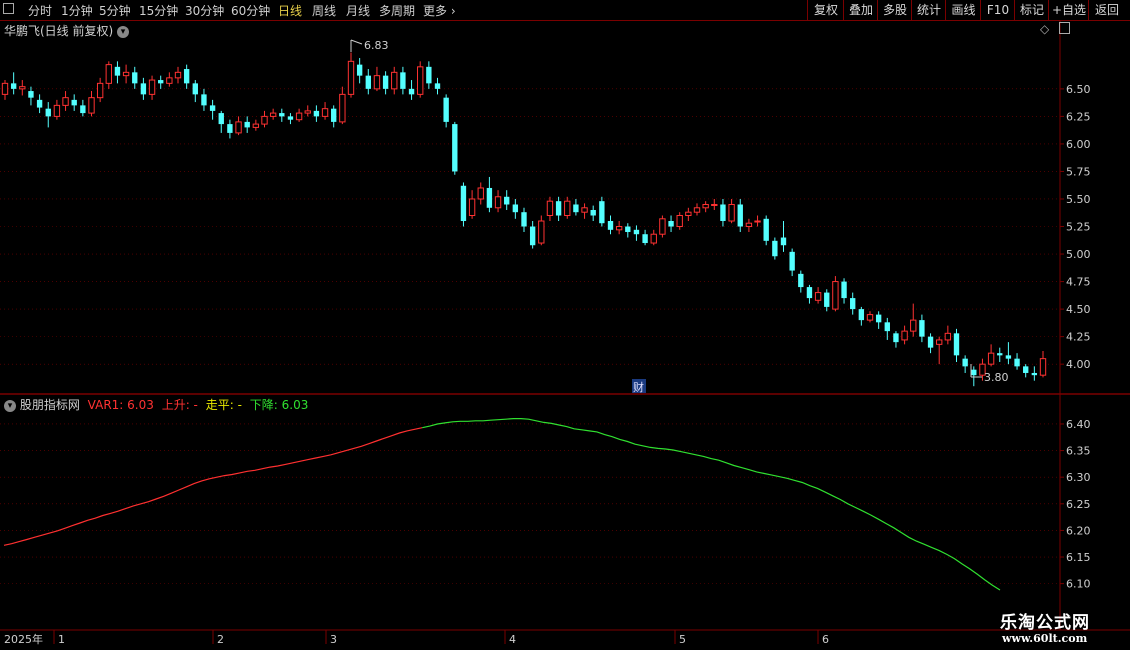 The width and height of the screenshot is (1130, 650). Describe the element at coordinates (1078, 309) in the screenshot. I see `price-tick-label: 4.50` at that location.